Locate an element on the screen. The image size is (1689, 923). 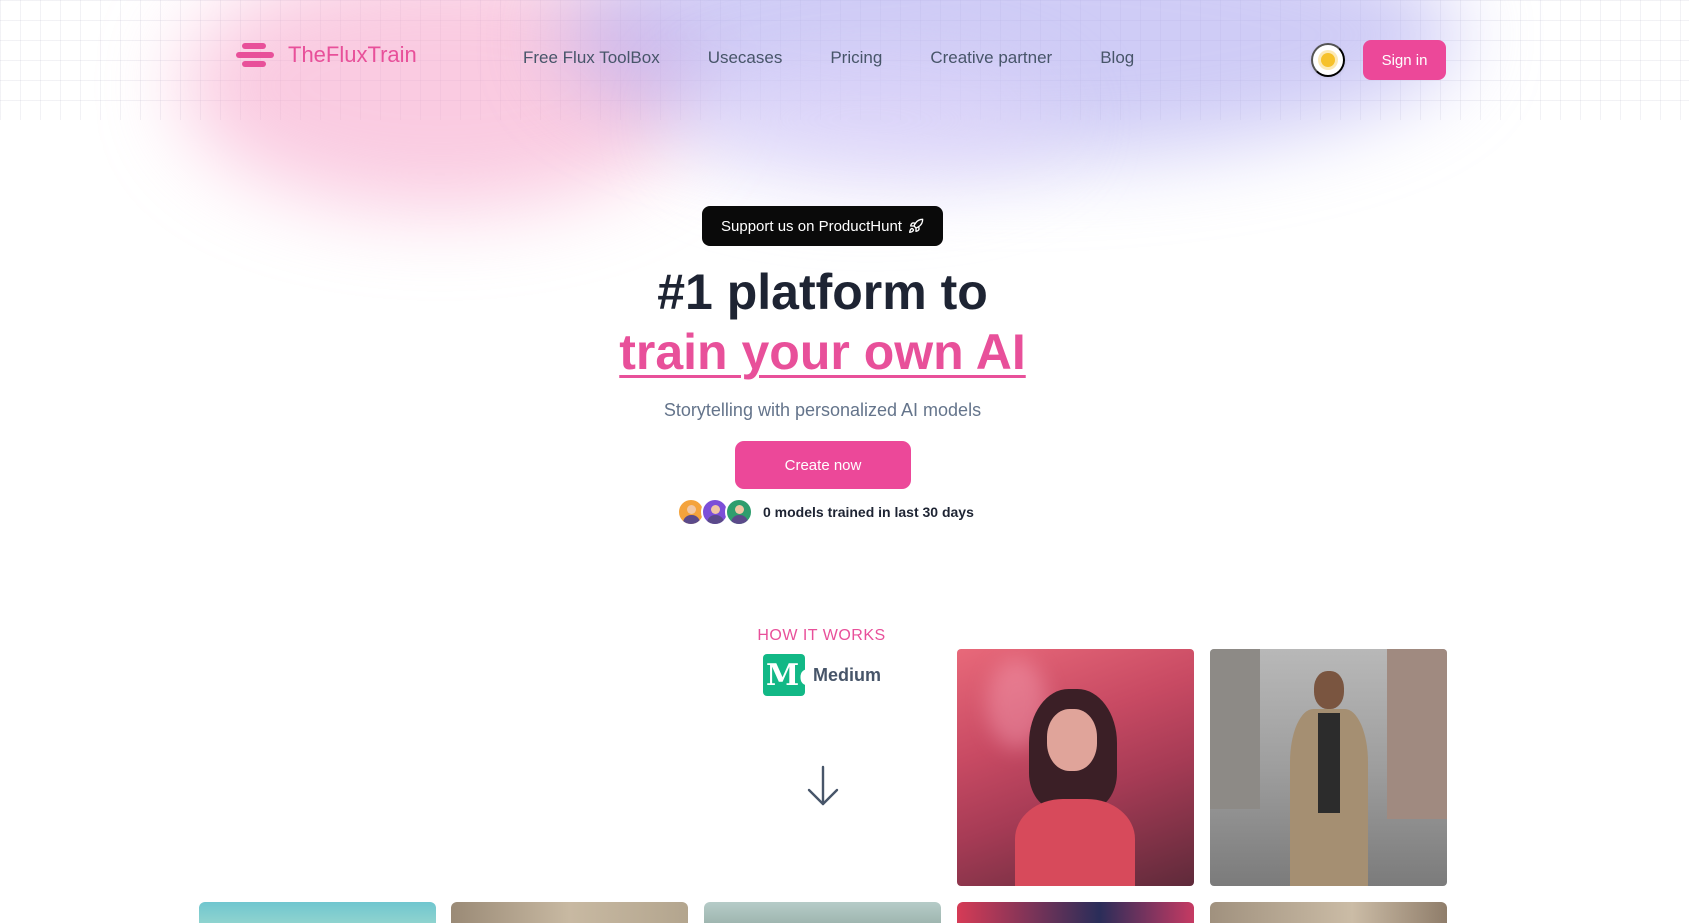
sun-icon is located at coordinates (1328, 60).